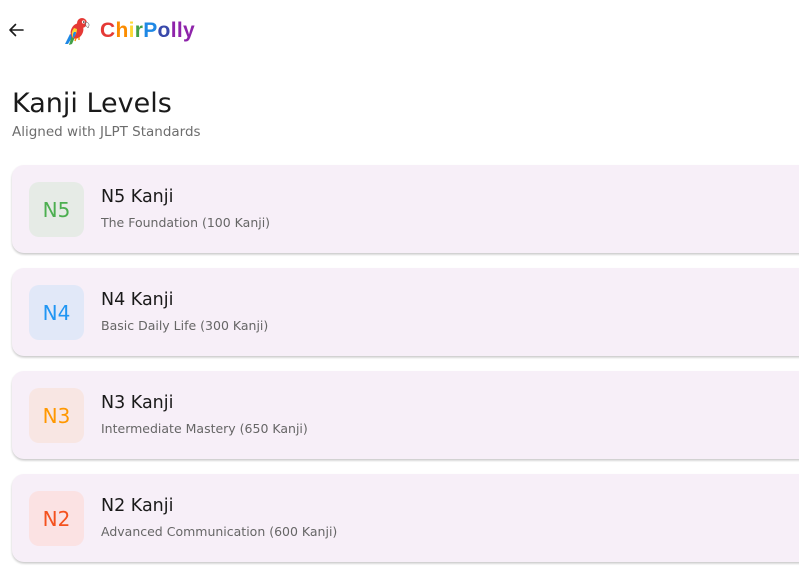 This screenshot has height=577, width=799. I want to click on level-badge: N3, so click(56, 415).